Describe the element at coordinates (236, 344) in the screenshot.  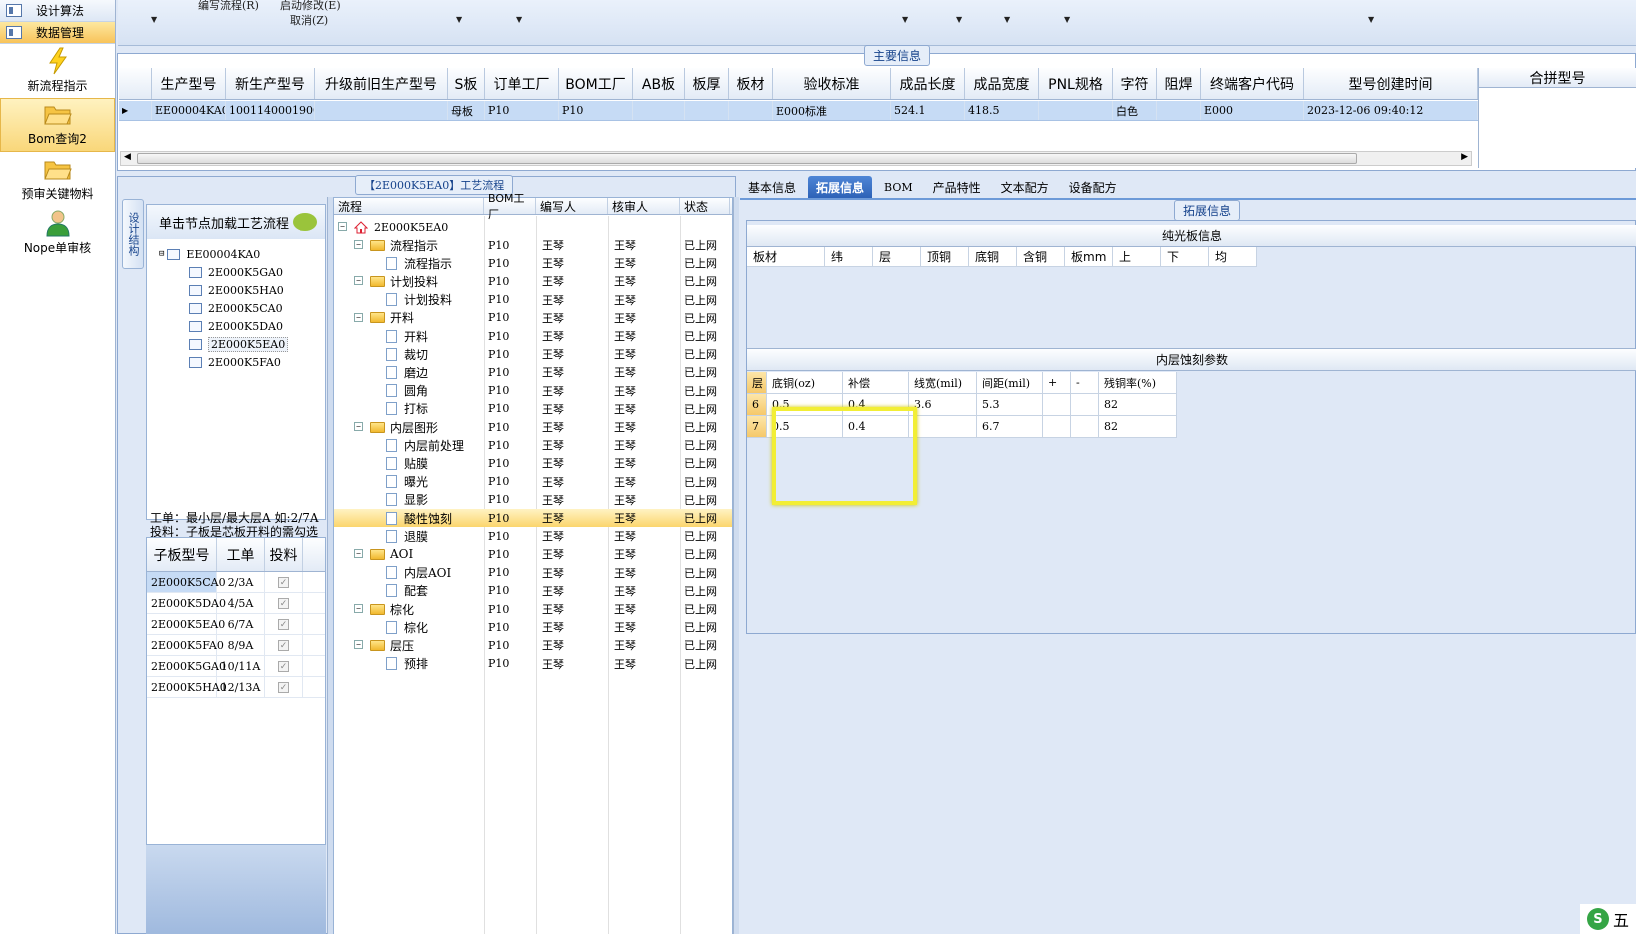
I see `tree-node-selected: 2E000K5EA0` at that location.